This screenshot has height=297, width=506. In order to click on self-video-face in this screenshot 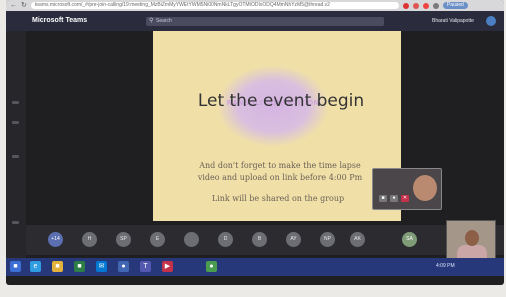, I will do `click(425, 188)`.